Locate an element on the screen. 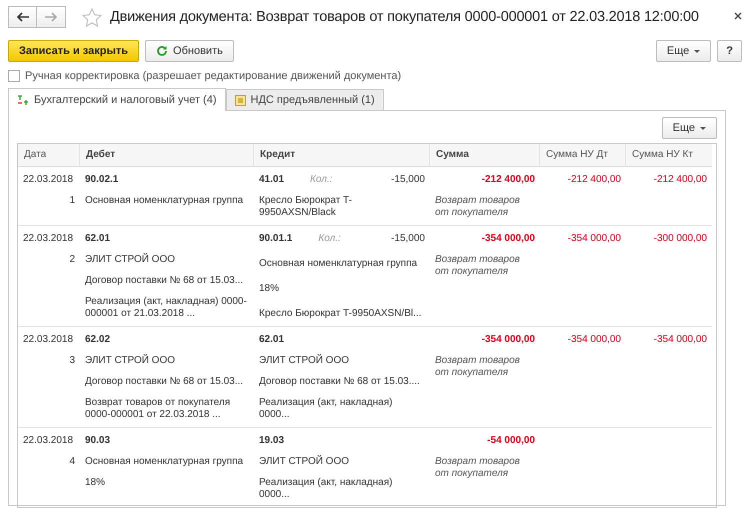 The image size is (750, 516). row-number: 2 is located at coordinates (71, 260).